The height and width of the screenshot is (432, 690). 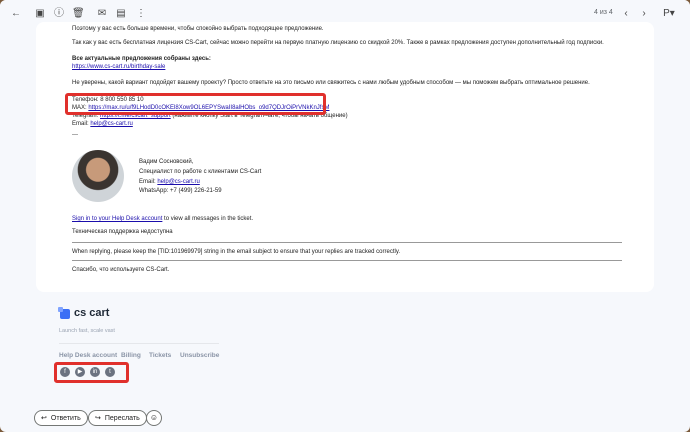 I want to click on forward-button: ↪ Переслать, so click(x=117, y=418).